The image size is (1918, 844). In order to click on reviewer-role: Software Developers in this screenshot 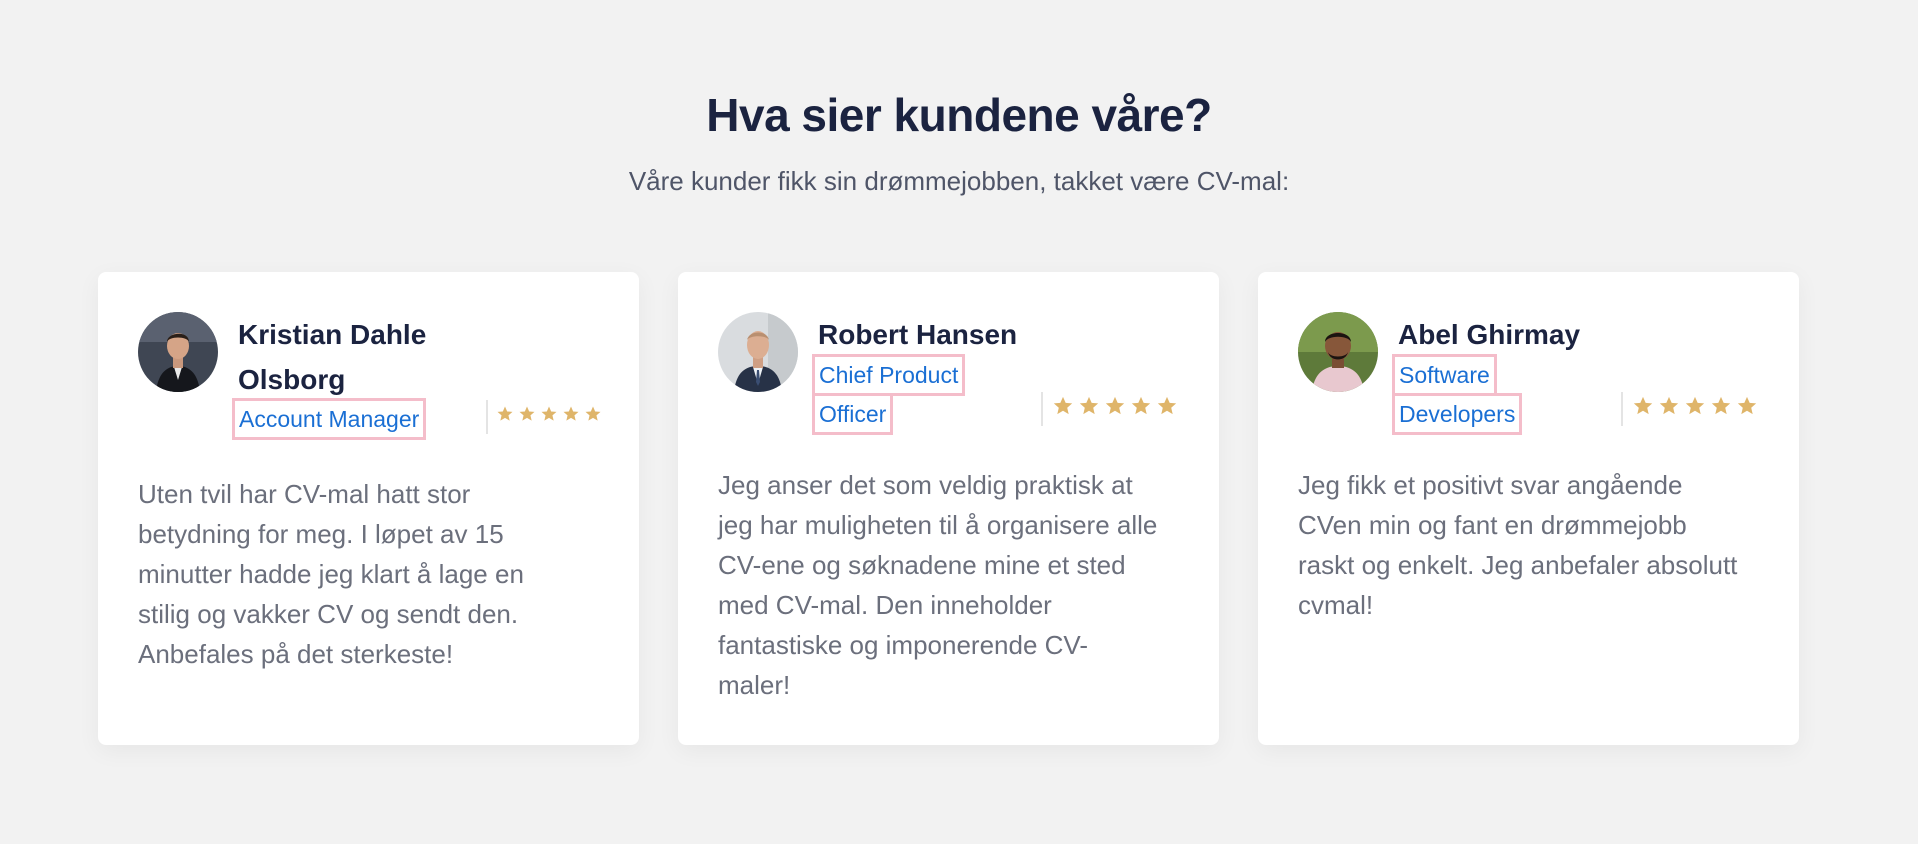, I will do `click(1457, 394)`.